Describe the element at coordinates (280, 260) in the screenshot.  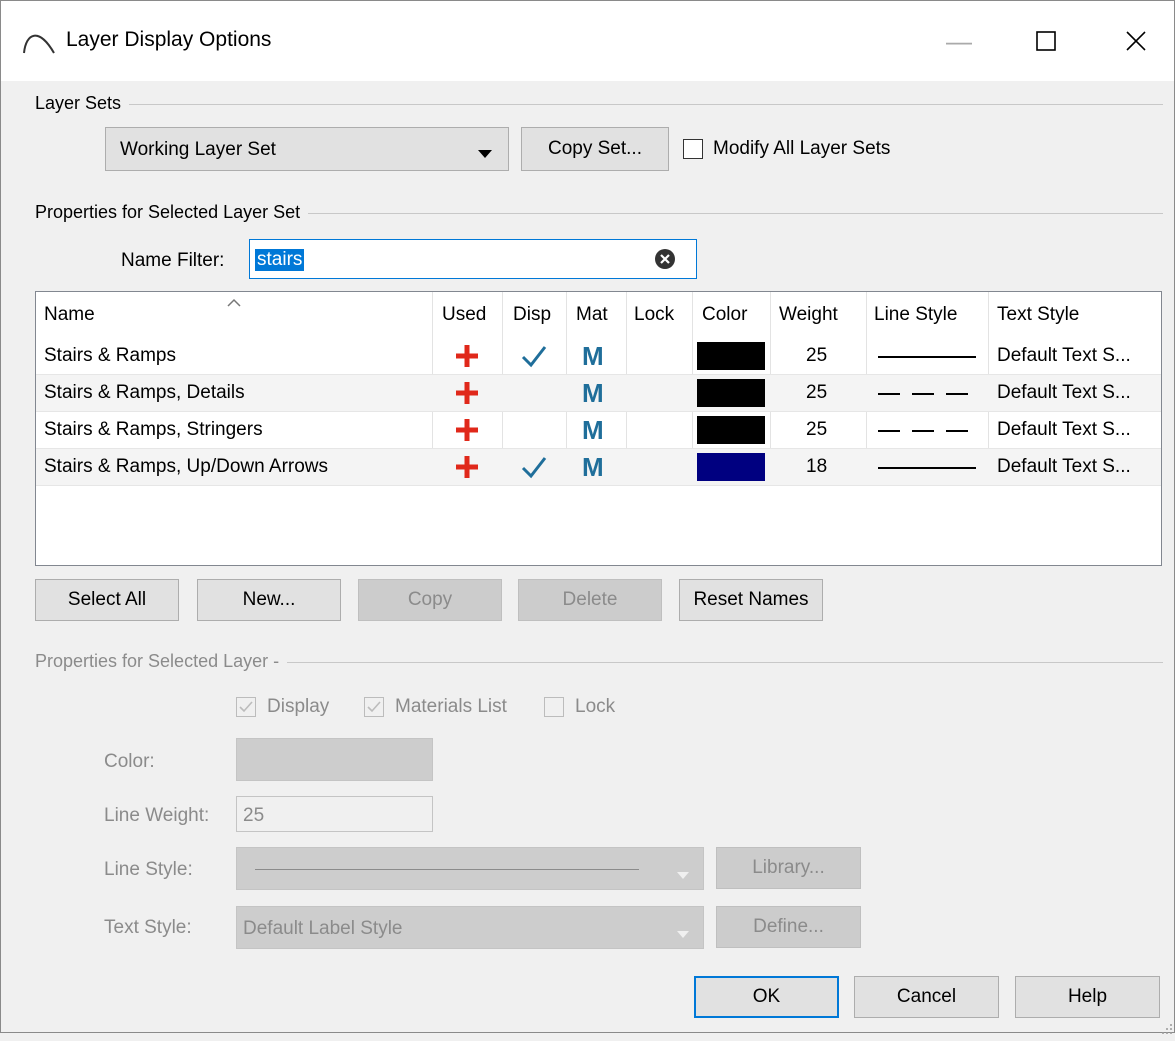
I see `name-filter-value: stairs` at that location.